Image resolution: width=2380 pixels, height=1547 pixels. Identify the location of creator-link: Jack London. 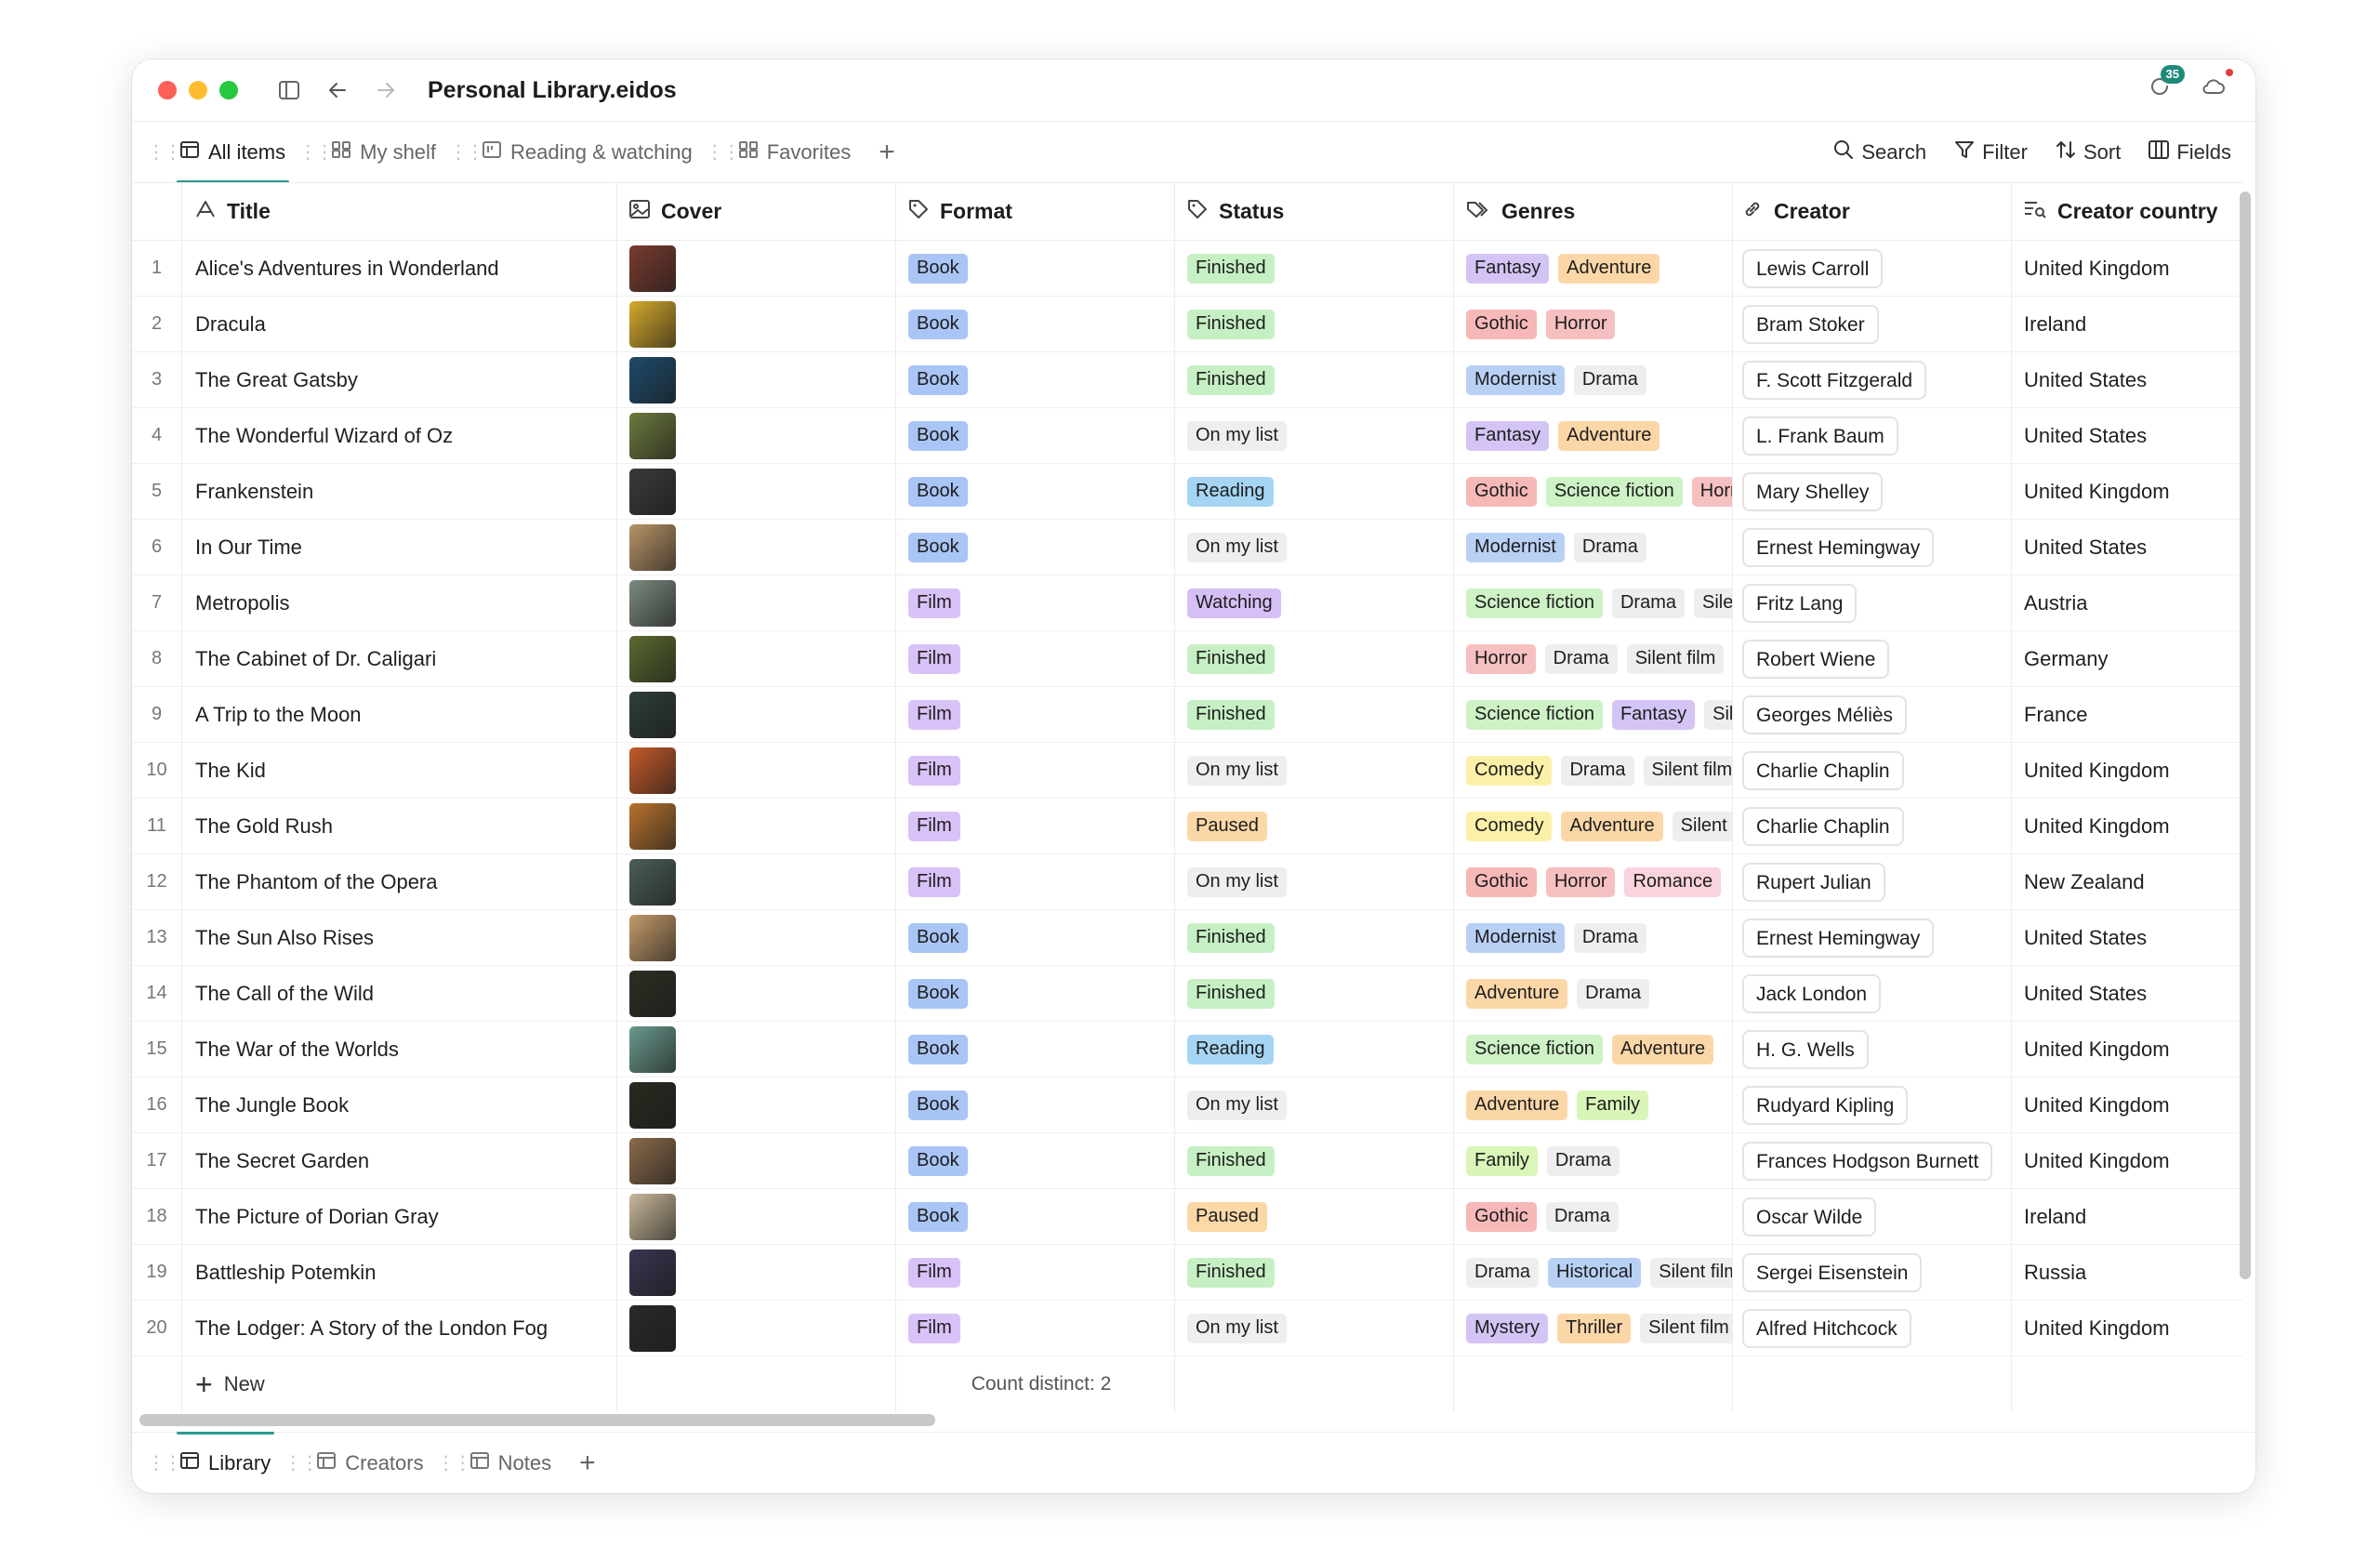
(1812, 993).